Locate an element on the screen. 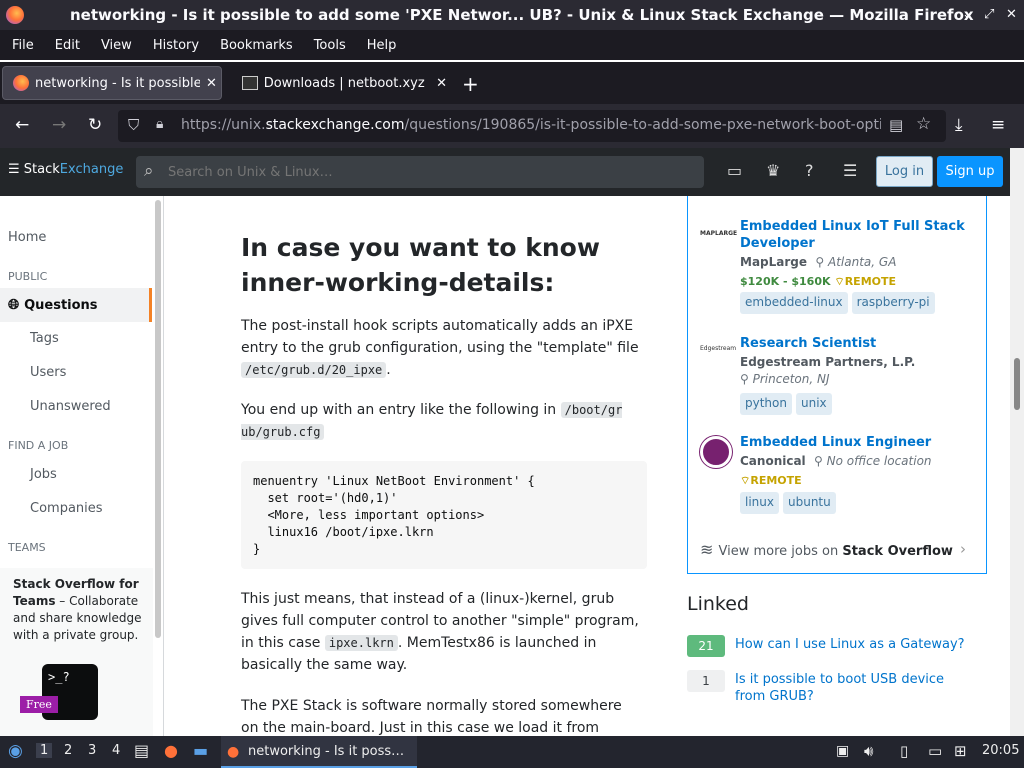 This screenshot has height=768, width=1024. workspace-3: 3 is located at coordinates (92, 750).